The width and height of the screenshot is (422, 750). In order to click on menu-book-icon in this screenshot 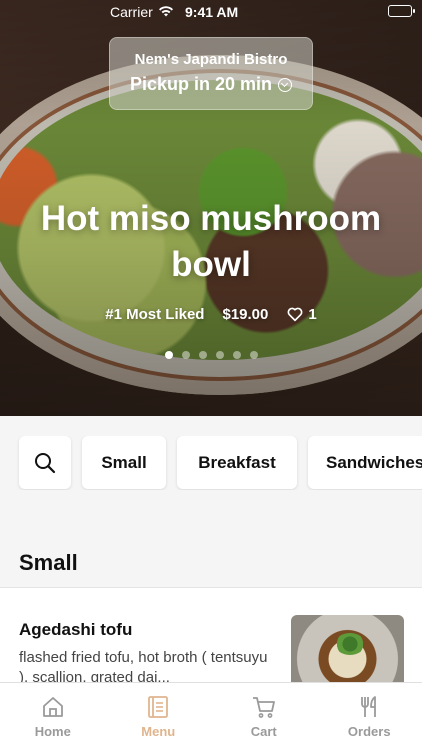, I will do `click(158, 707)`.